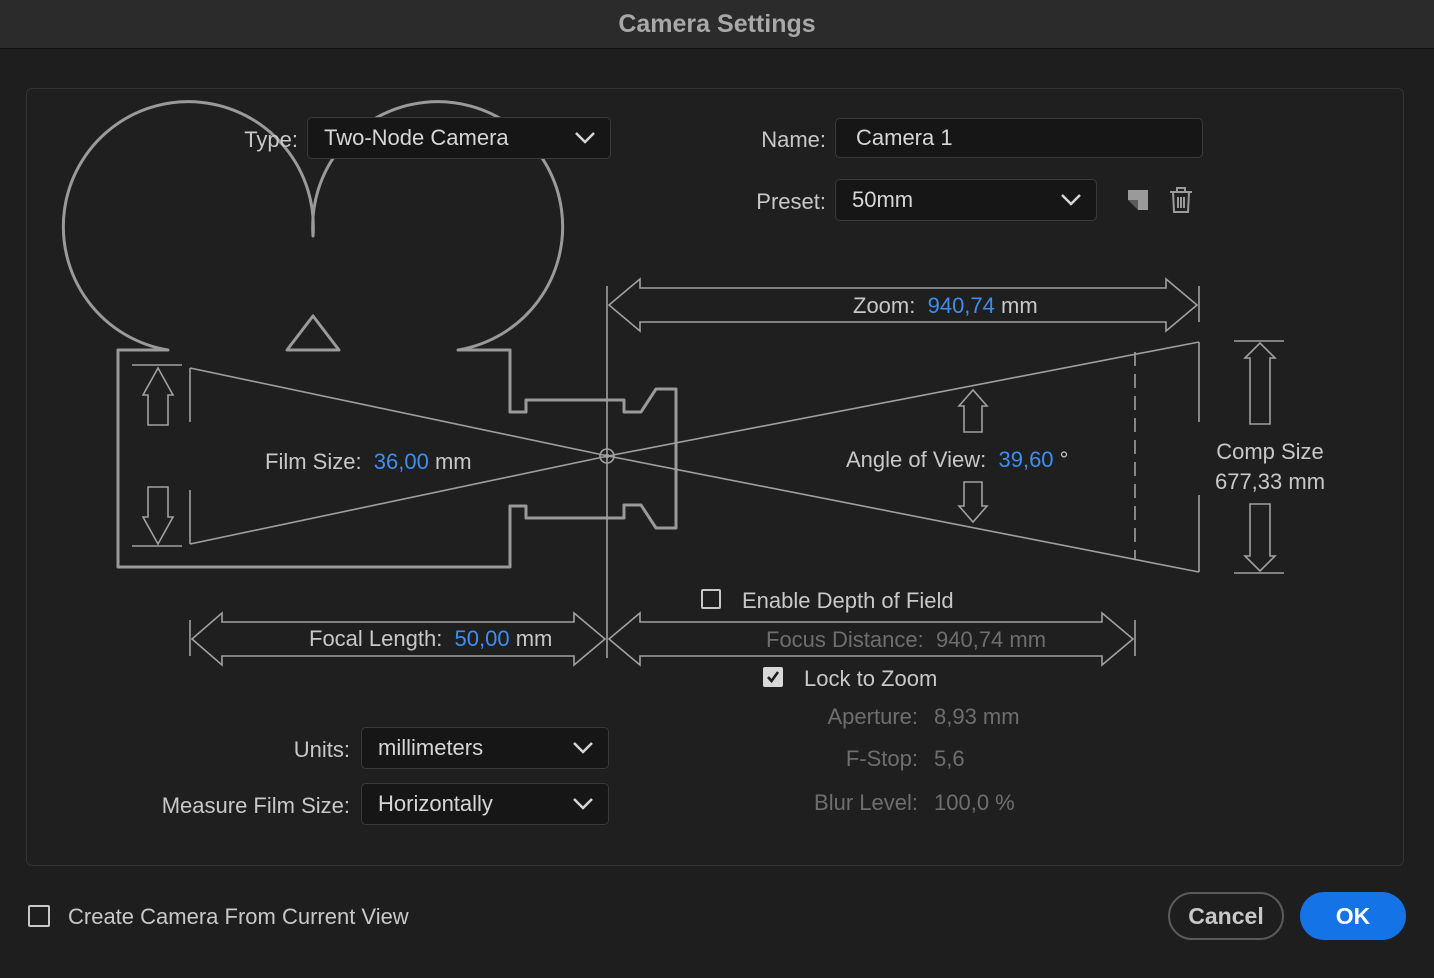  I want to click on focus-distance-readout: Focus Distance: 940,74 mm, so click(906, 640).